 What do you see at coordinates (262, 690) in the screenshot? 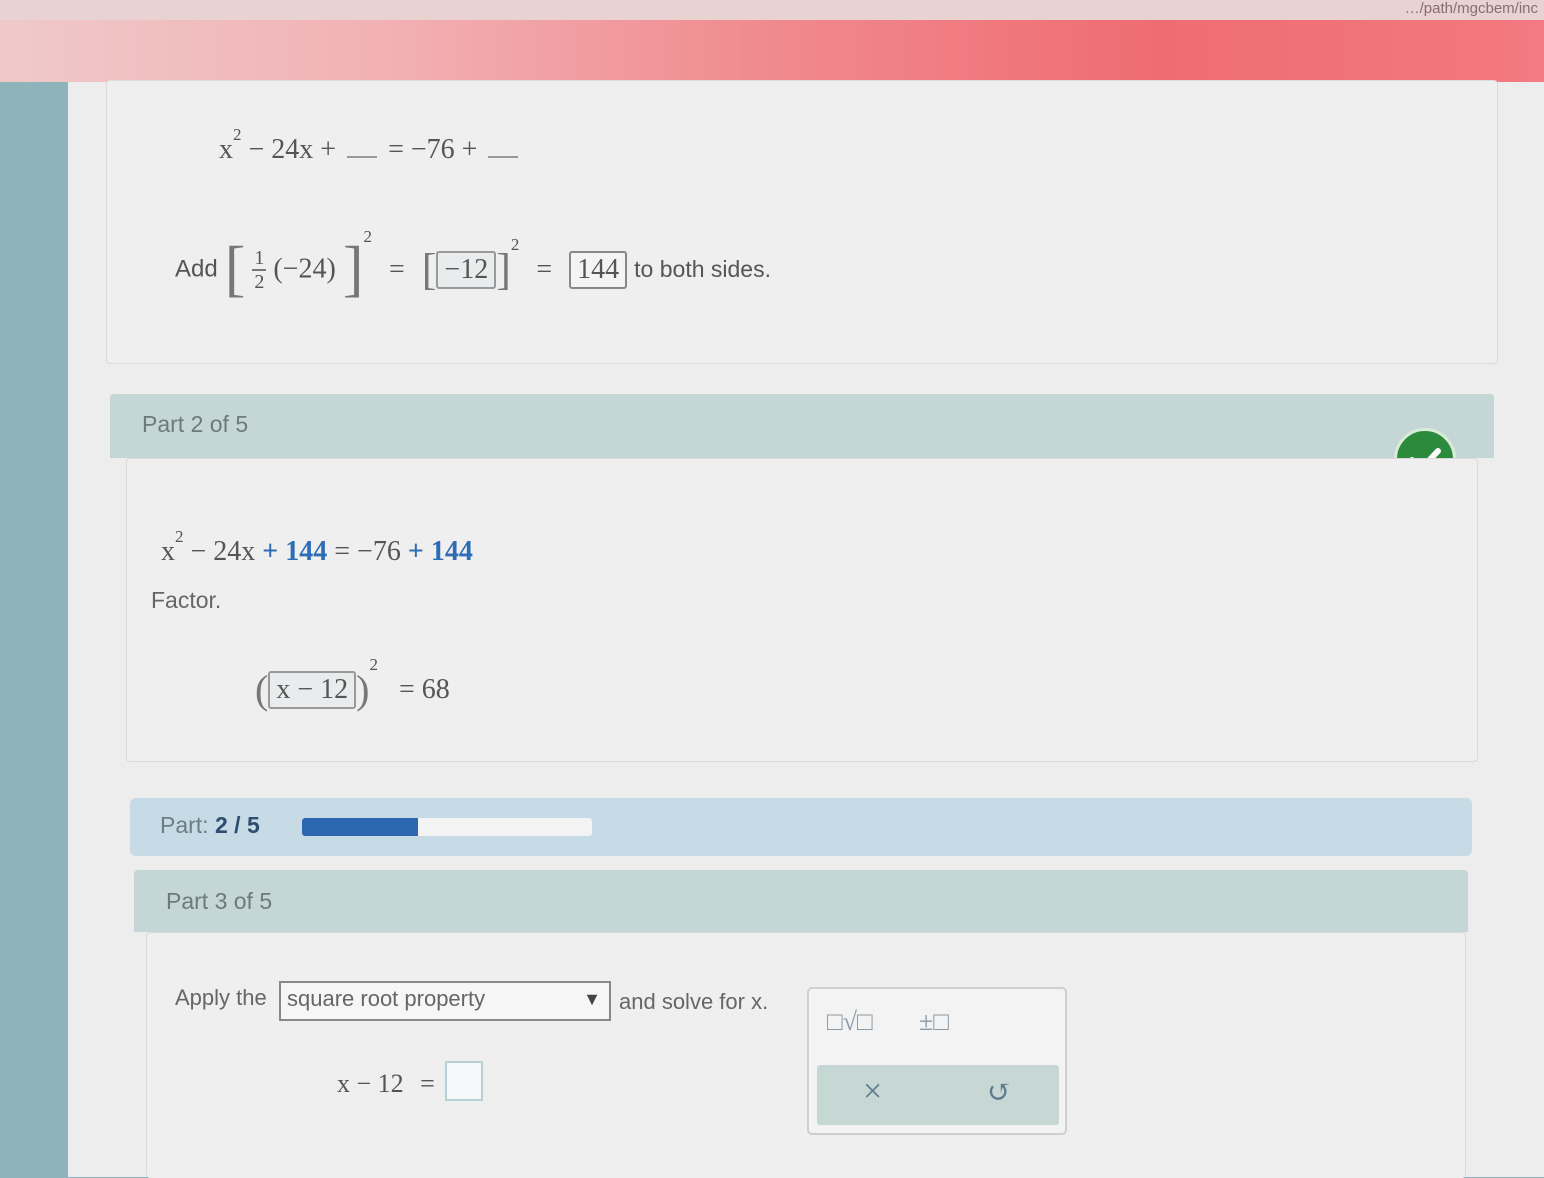
I see `paren-open: (` at bounding box center [262, 690].